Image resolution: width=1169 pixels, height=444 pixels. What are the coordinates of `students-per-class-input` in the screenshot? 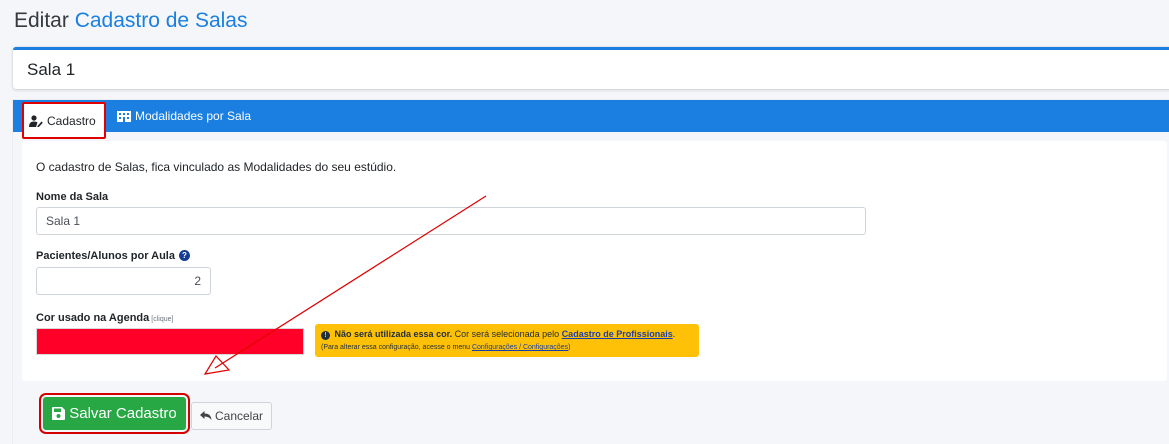 It's located at (123, 281).